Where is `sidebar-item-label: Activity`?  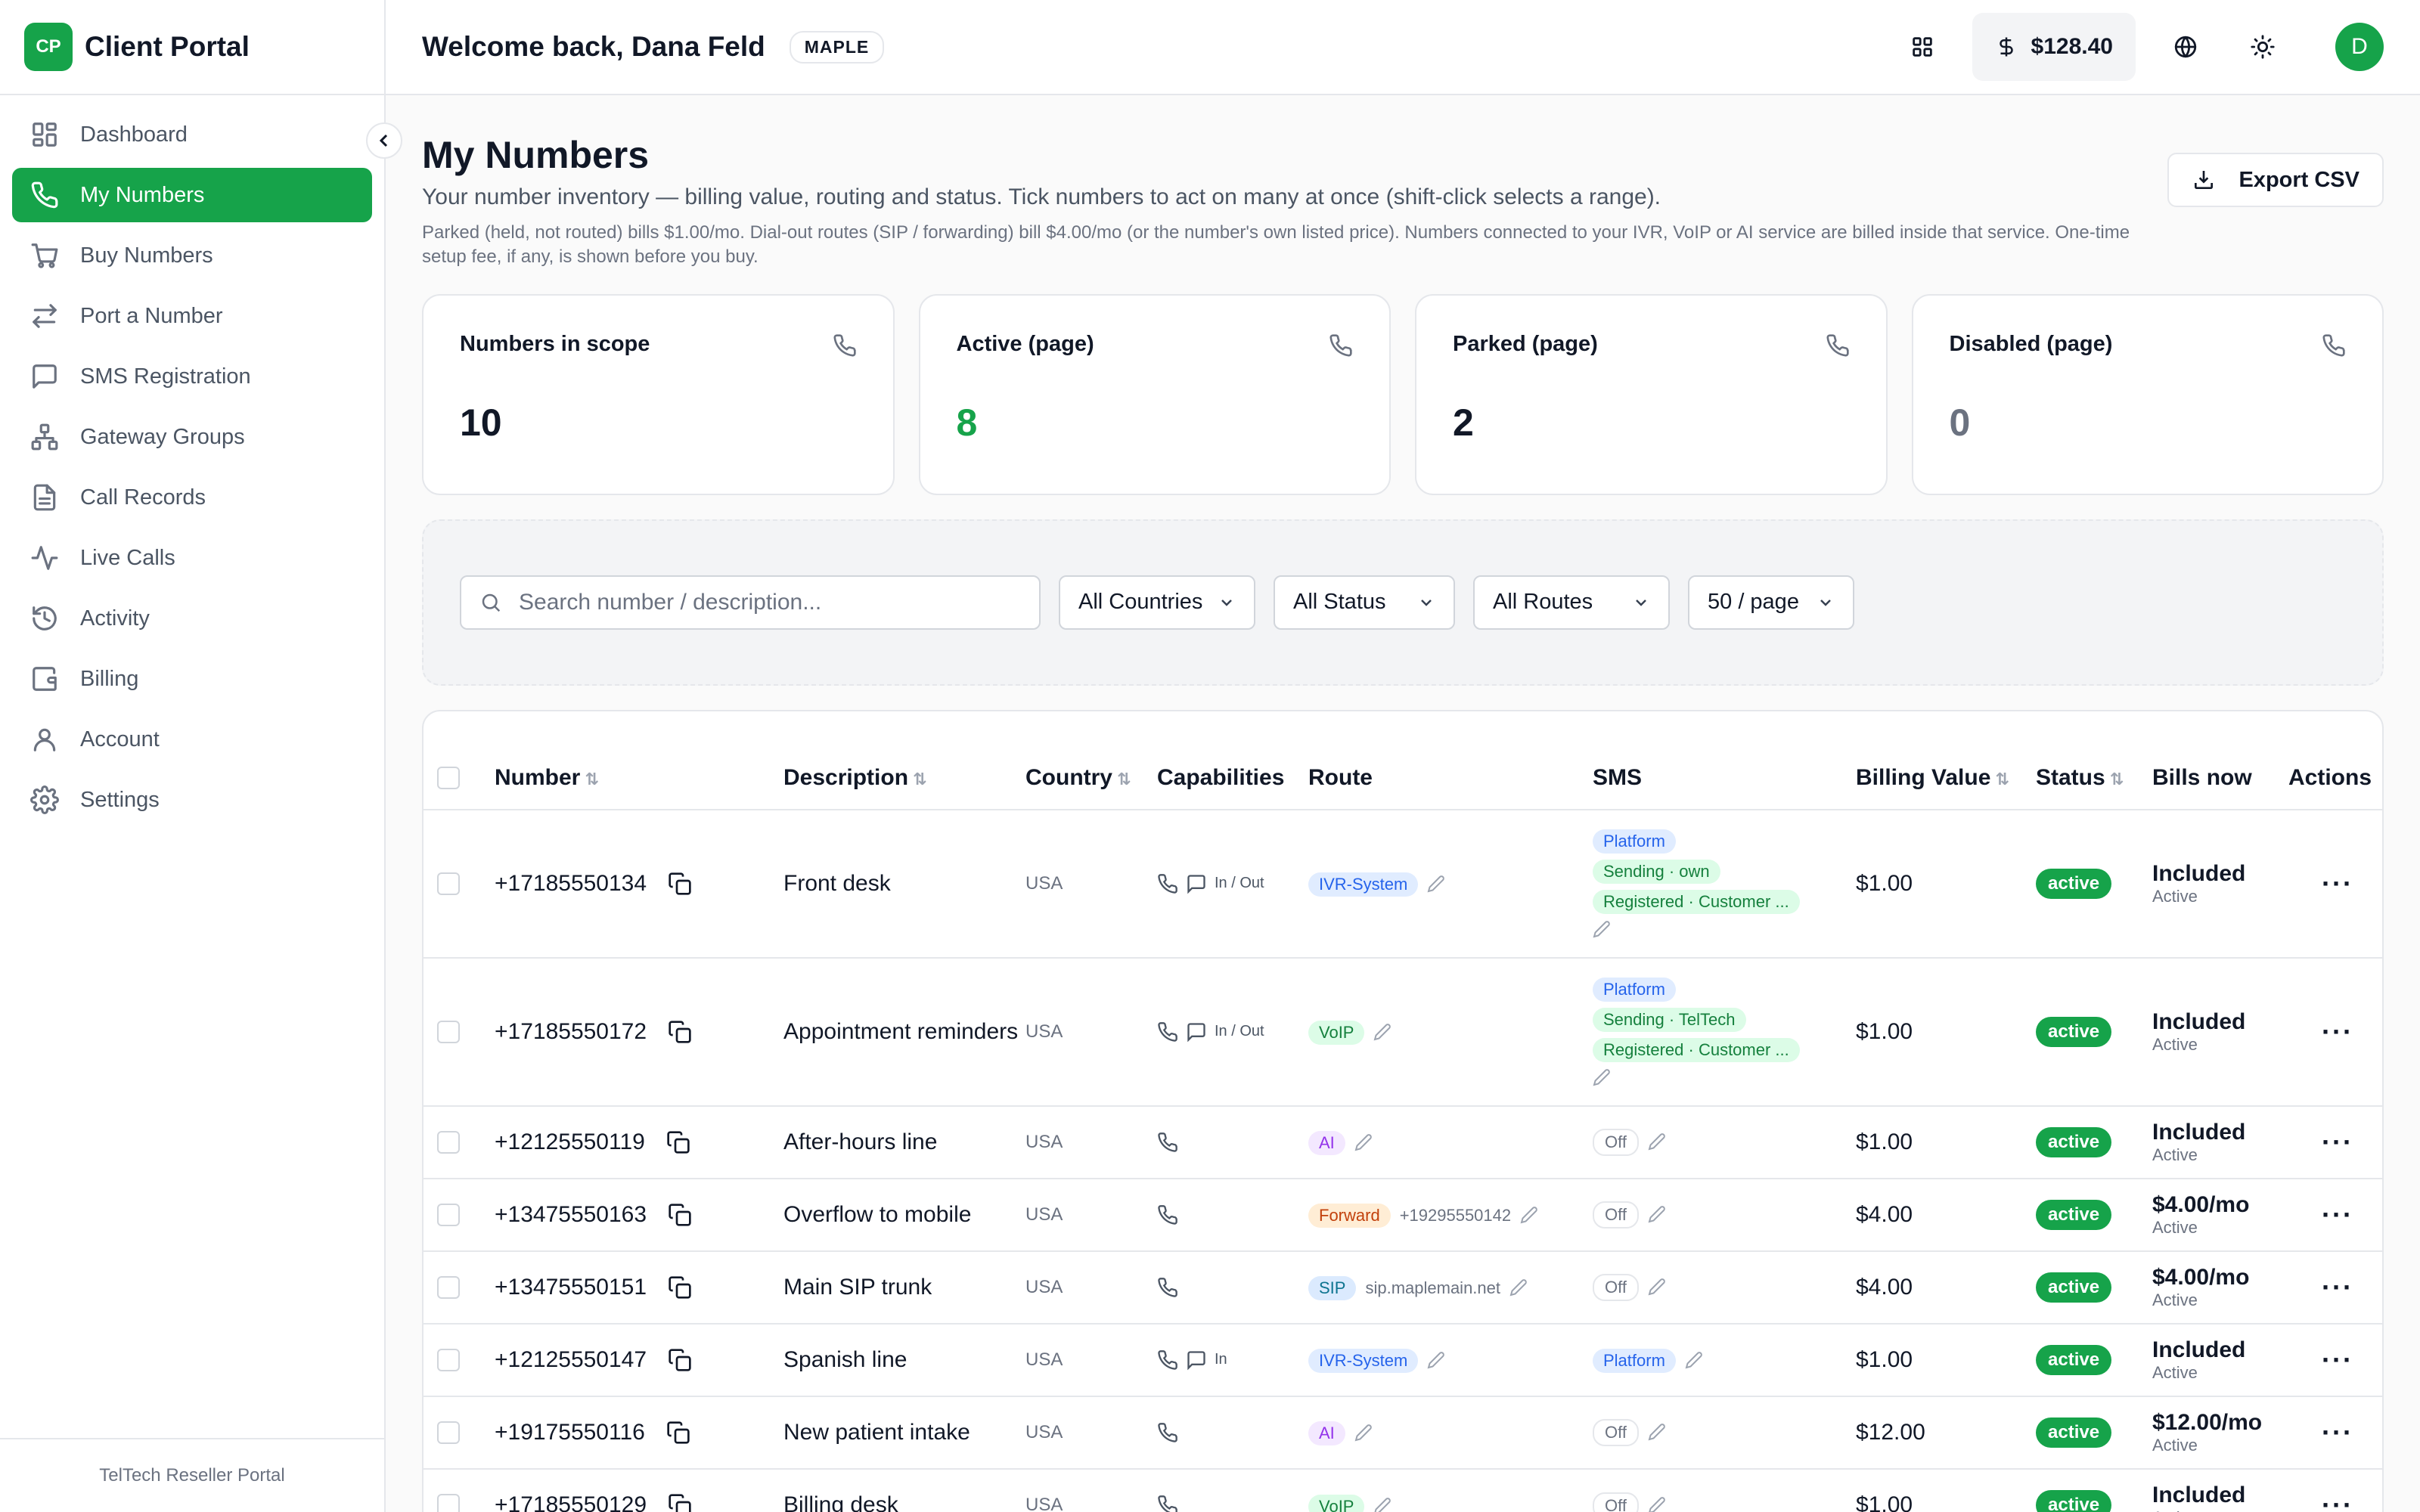
sidebar-item-label: Activity is located at coordinates (115, 618).